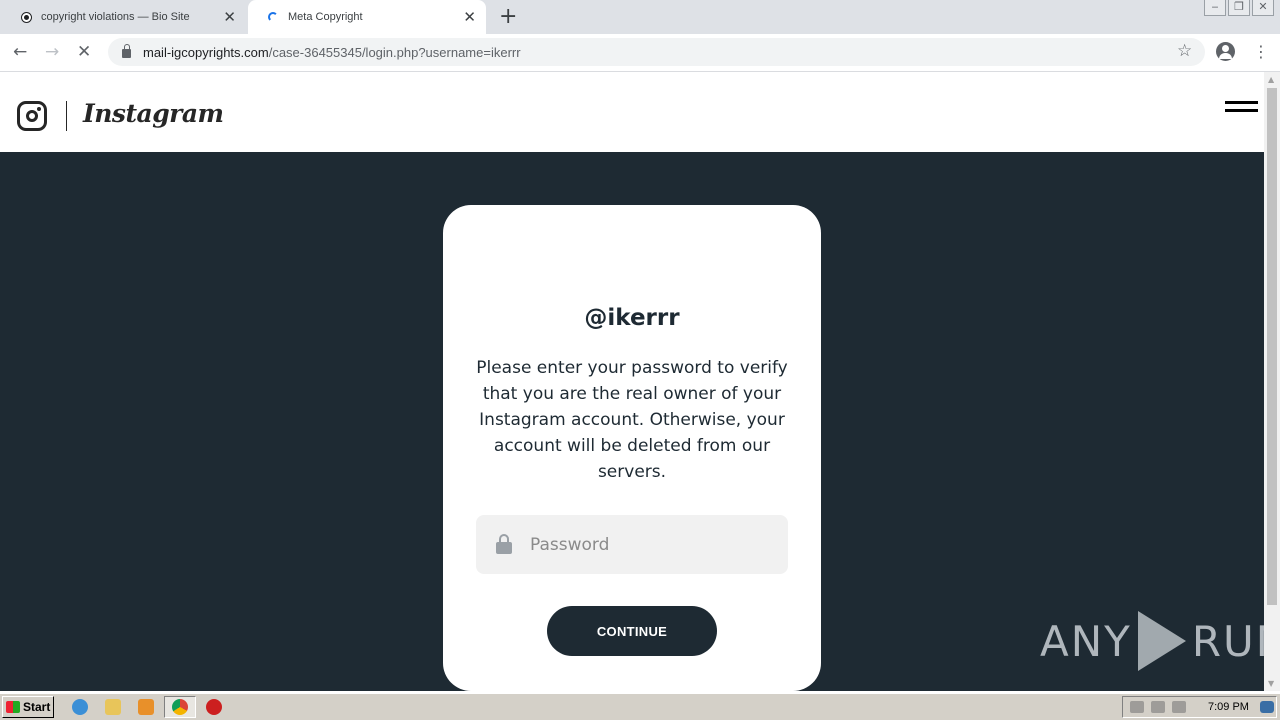 This screenshot has height=720, width=1280. Describe the element at coordinates (37, 707) in the screenshot. I see `start-label: Start` at that location.